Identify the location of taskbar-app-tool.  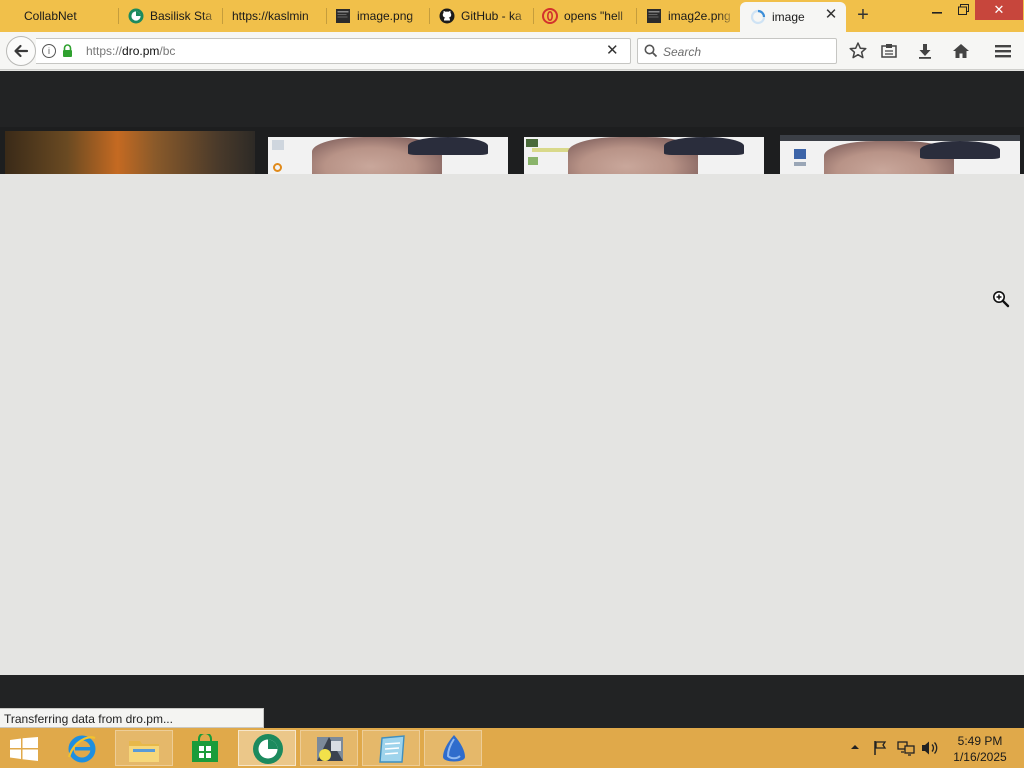
(329, 748).